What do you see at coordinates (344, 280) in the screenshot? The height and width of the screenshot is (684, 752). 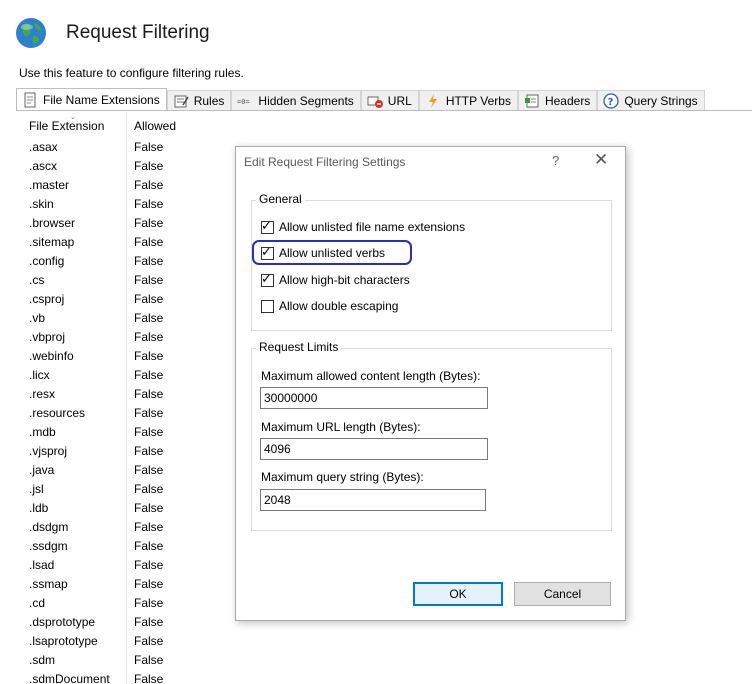 I see `option-label: Allow high-bit characters` at bounding box center [344, 280].